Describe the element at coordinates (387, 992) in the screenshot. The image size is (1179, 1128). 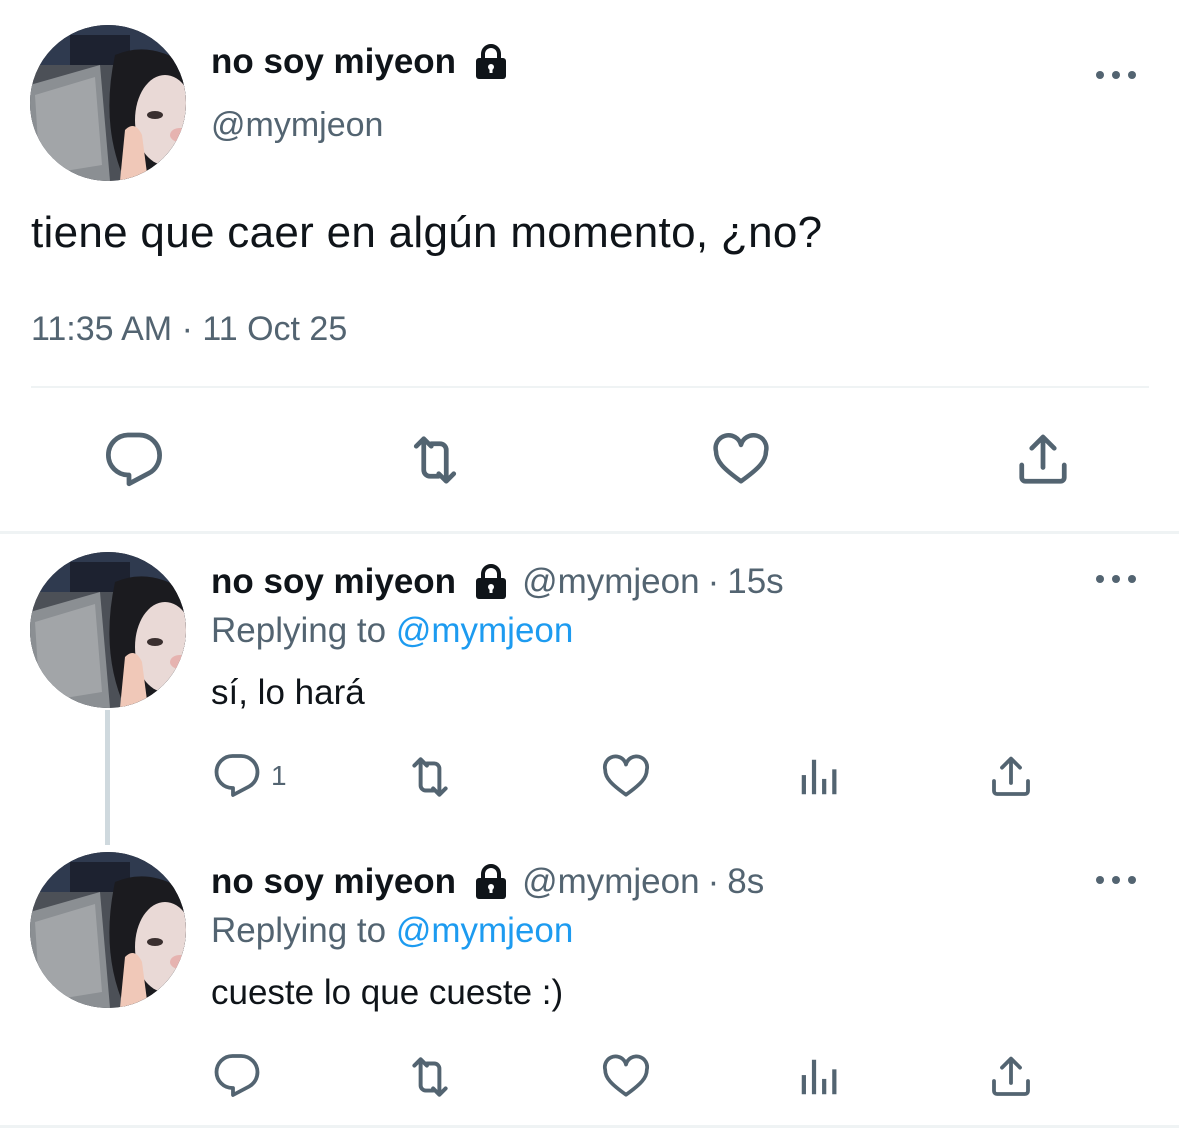
I see `reply-text: cueste lo que cueste :)` at that location.